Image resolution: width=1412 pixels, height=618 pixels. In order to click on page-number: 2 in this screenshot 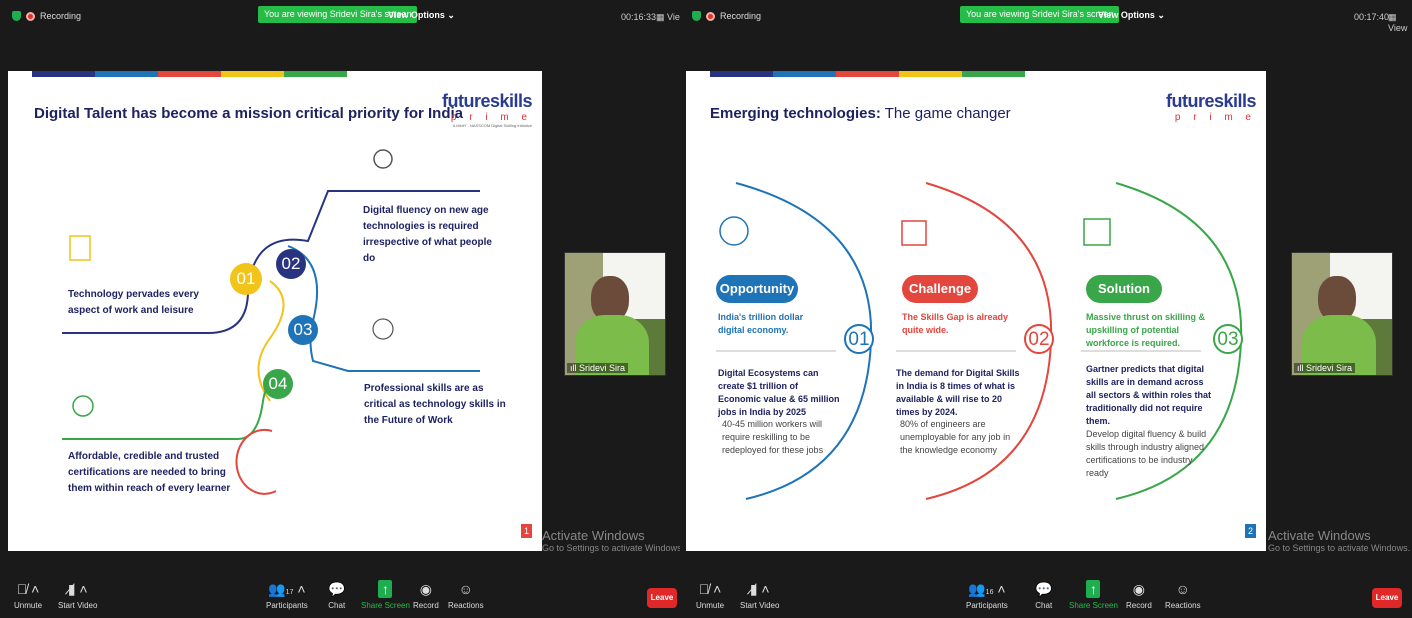, I will do `click(1250, 531)`.